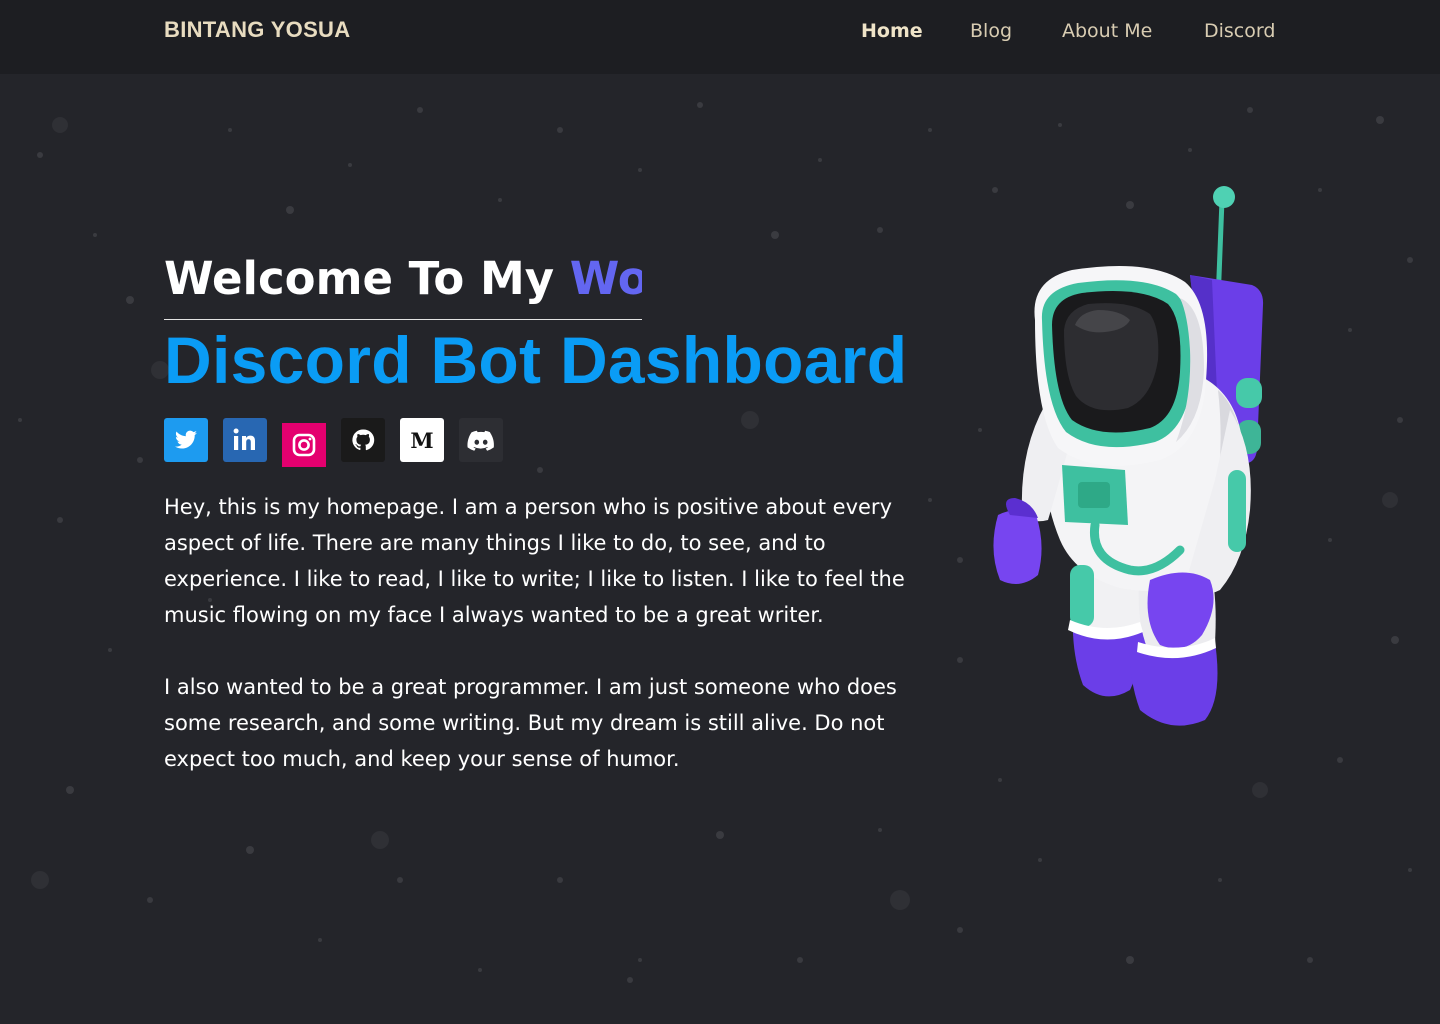 The image size is (1440, 1024). Describe the element at coordinates (1239, 31) in the screenshot. I see `nav-link-discord: Discord` at that location.